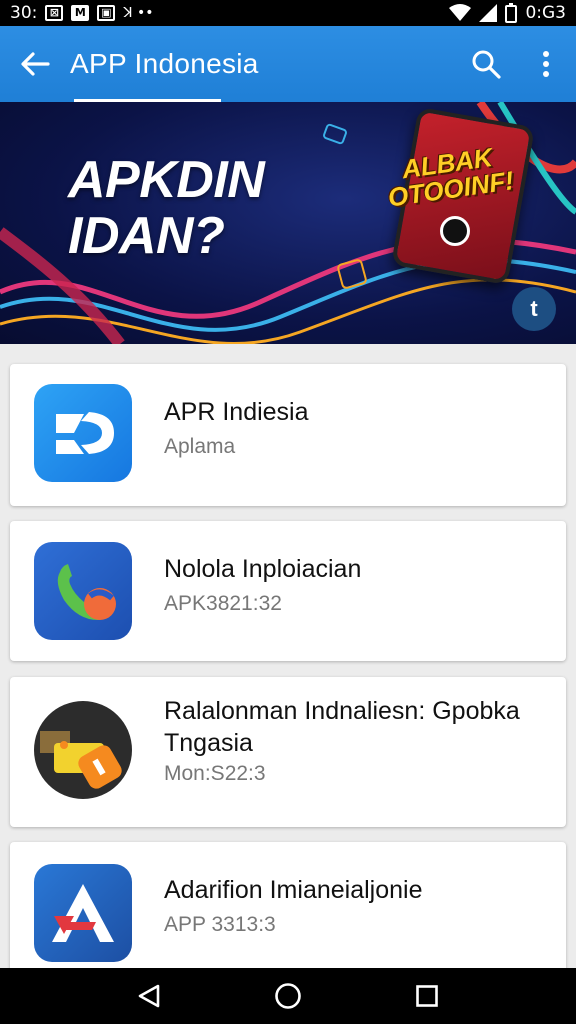 The image size is (576, 1024). I want to click on status-right: 0:G3, so click(507, 13).